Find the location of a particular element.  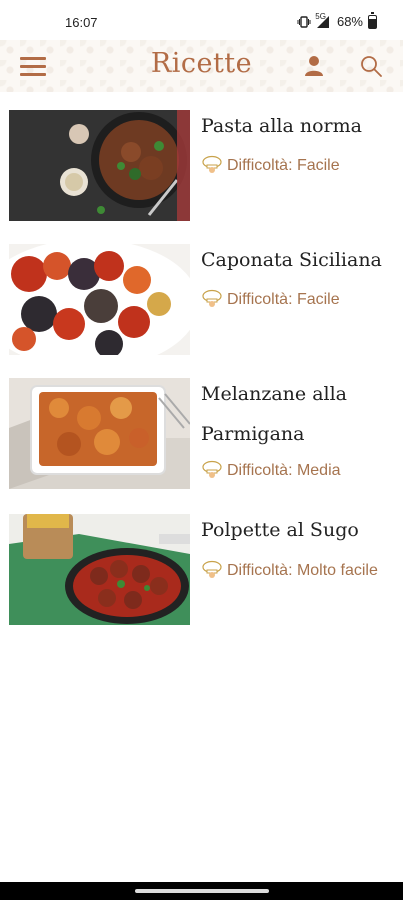

recipe-difficulty: Difficoltà: Molto facile is located at coordinates (298, 571).